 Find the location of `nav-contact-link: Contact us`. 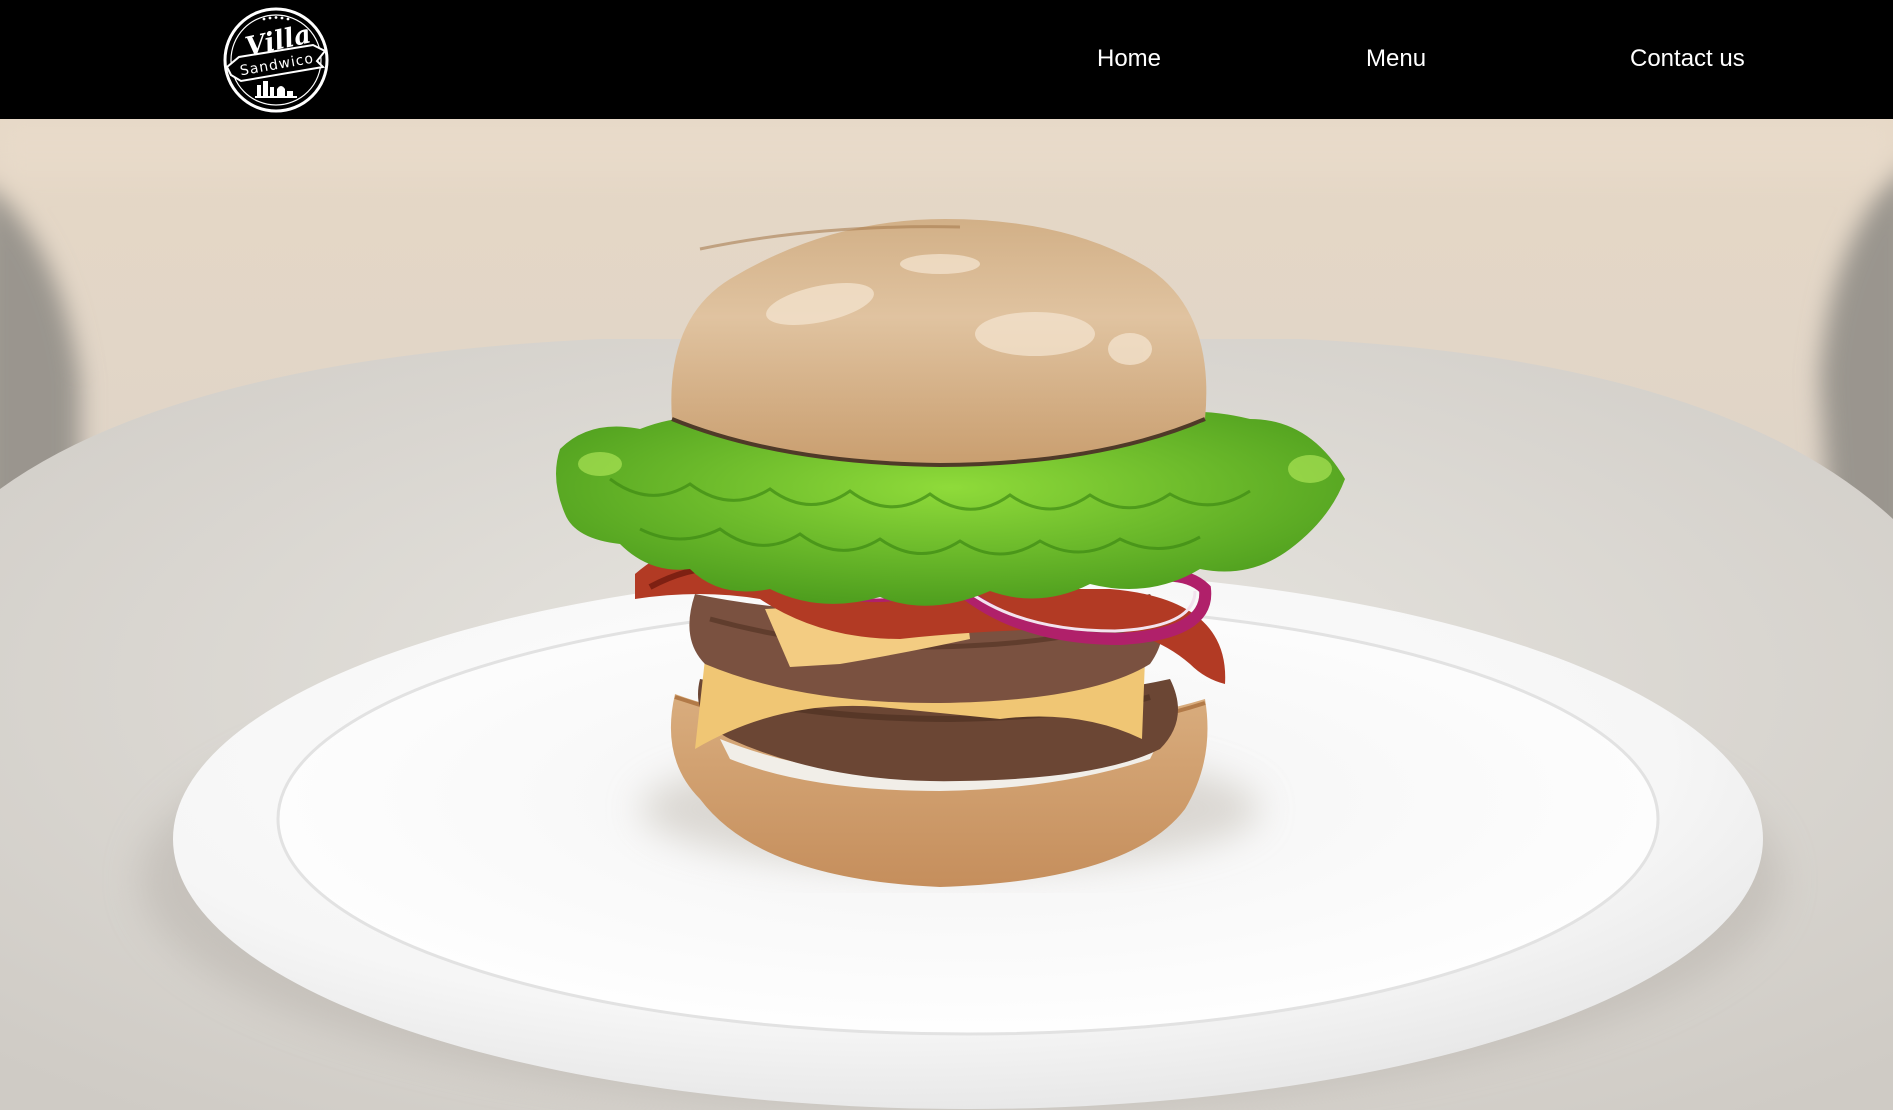

nav-contact-link: Contact us is located at coordinates (1687, 59).